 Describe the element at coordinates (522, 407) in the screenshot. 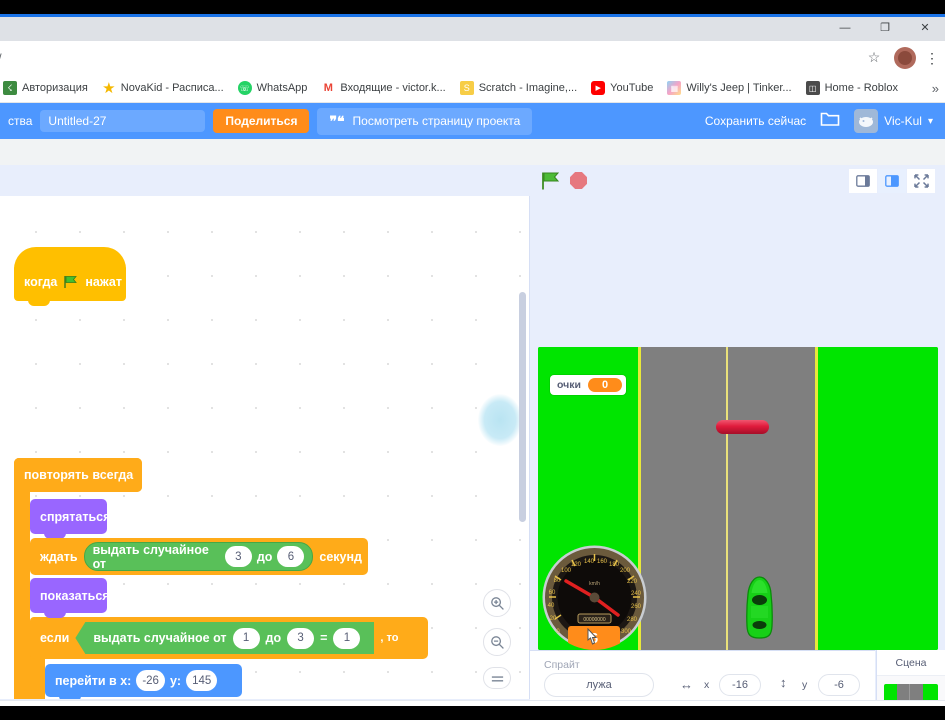

I see `code-vertical-scrollbar` at that location.